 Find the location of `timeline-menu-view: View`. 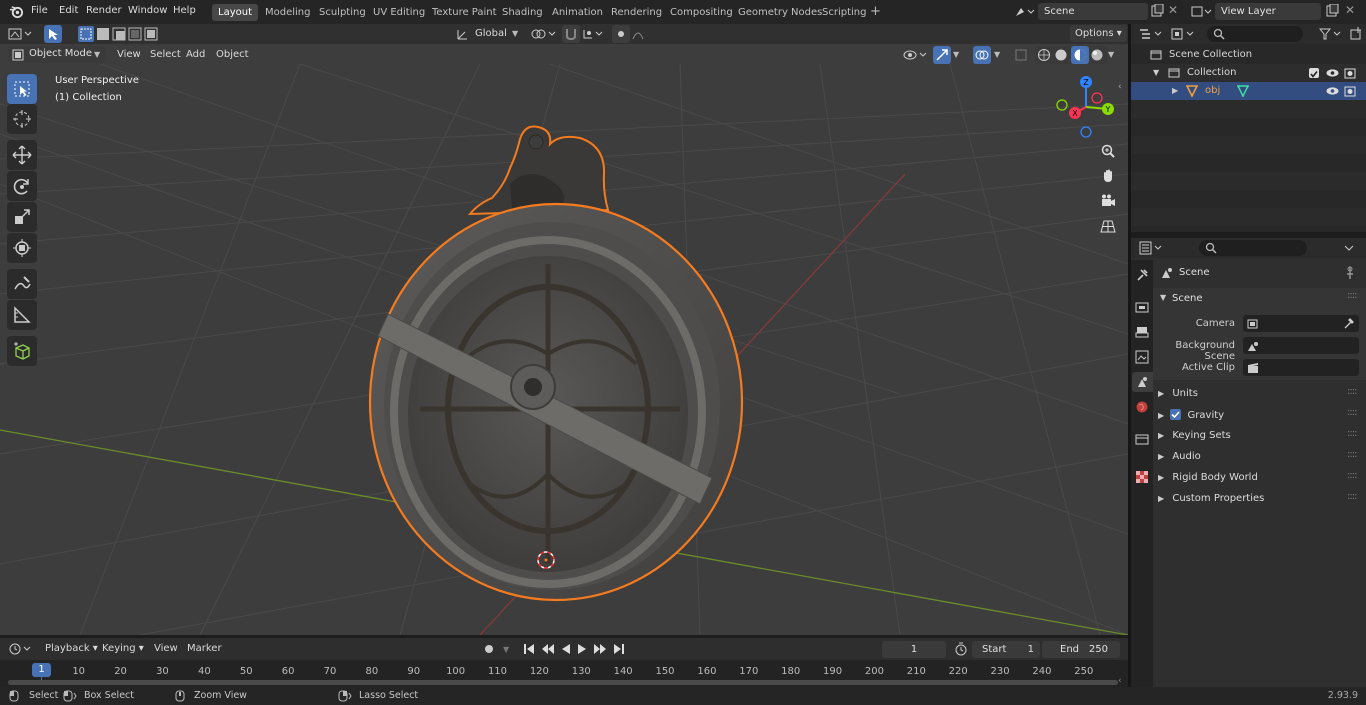

timeline-menu-view: View is located at coordinates (166, 648).